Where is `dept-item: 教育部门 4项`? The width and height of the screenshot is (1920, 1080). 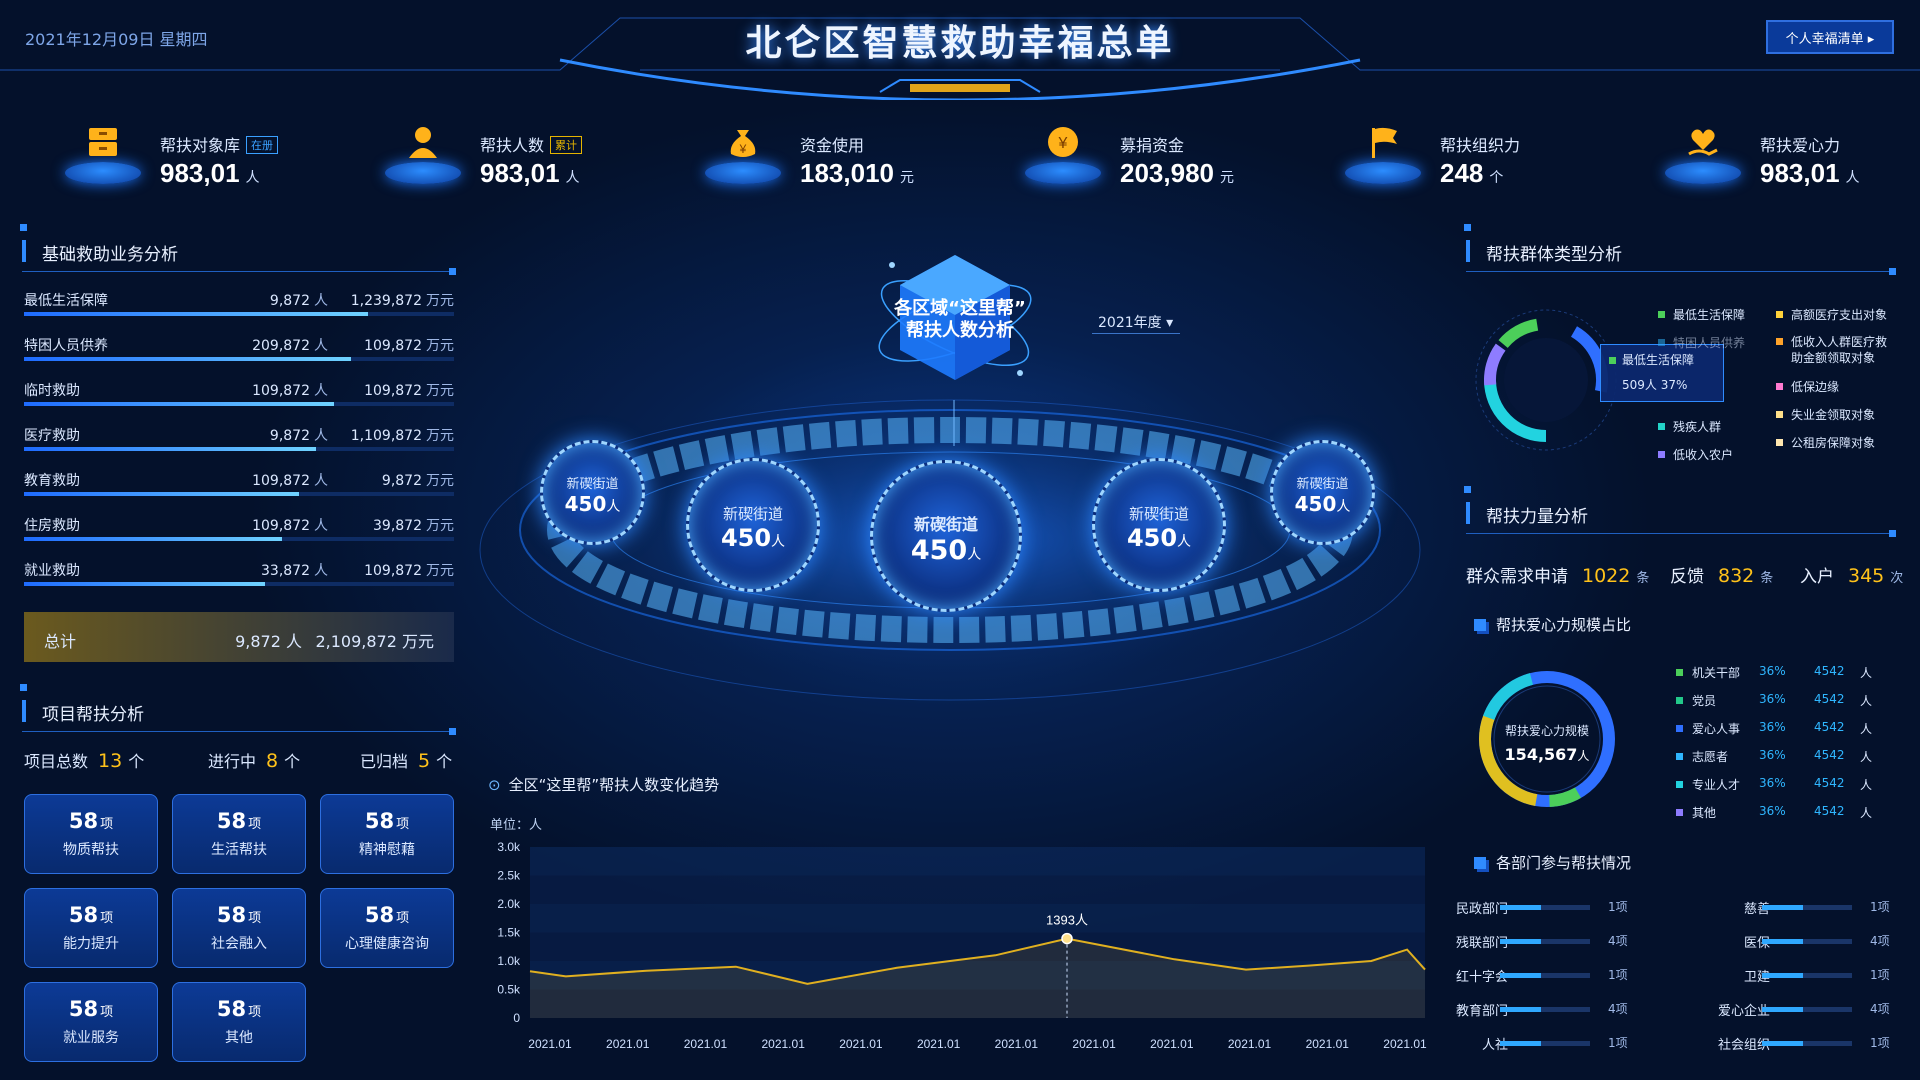 dept-item: 教育部门 4项 is located at coordinates (1541, 1010).